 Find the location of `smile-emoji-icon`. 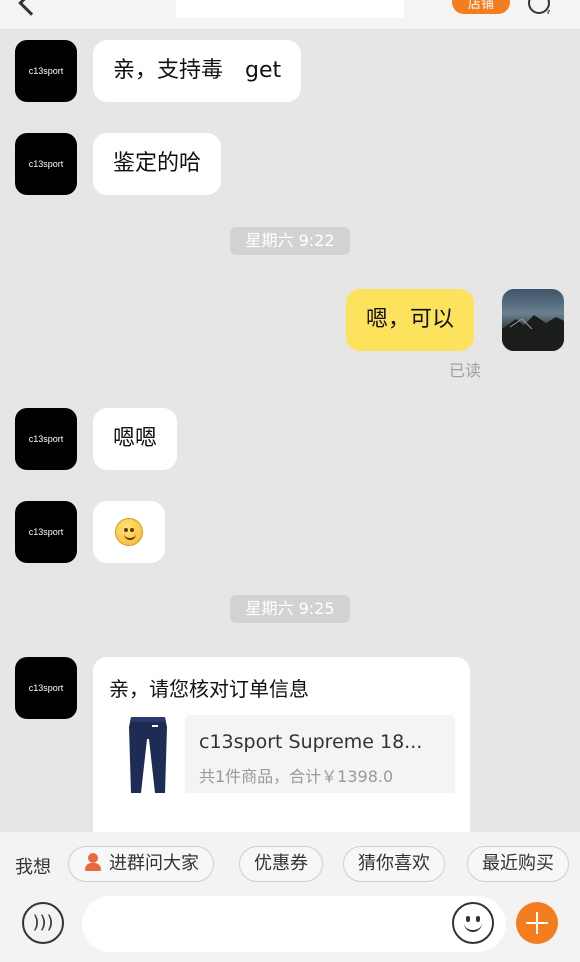

smile-emoji-icon is located at coordinates (129, 532).